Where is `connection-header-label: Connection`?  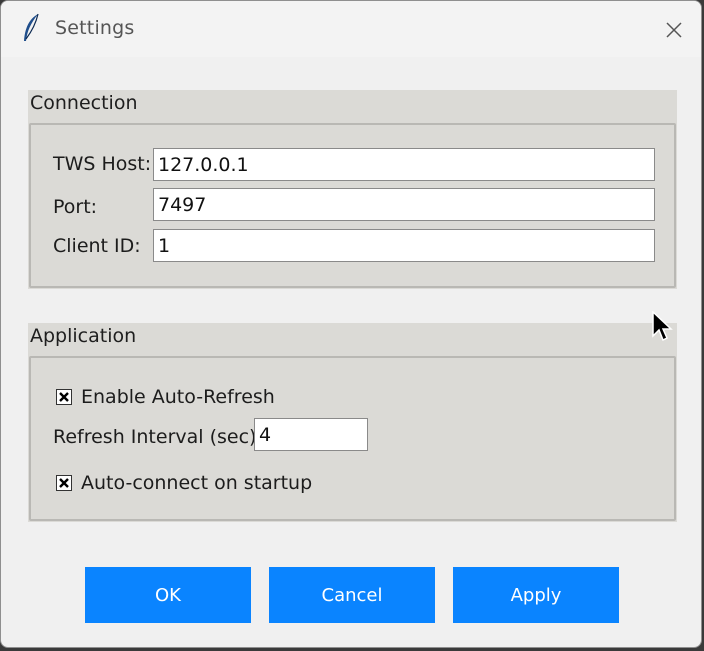 connection-header-label: Connection is located at coordinates (84, 103).